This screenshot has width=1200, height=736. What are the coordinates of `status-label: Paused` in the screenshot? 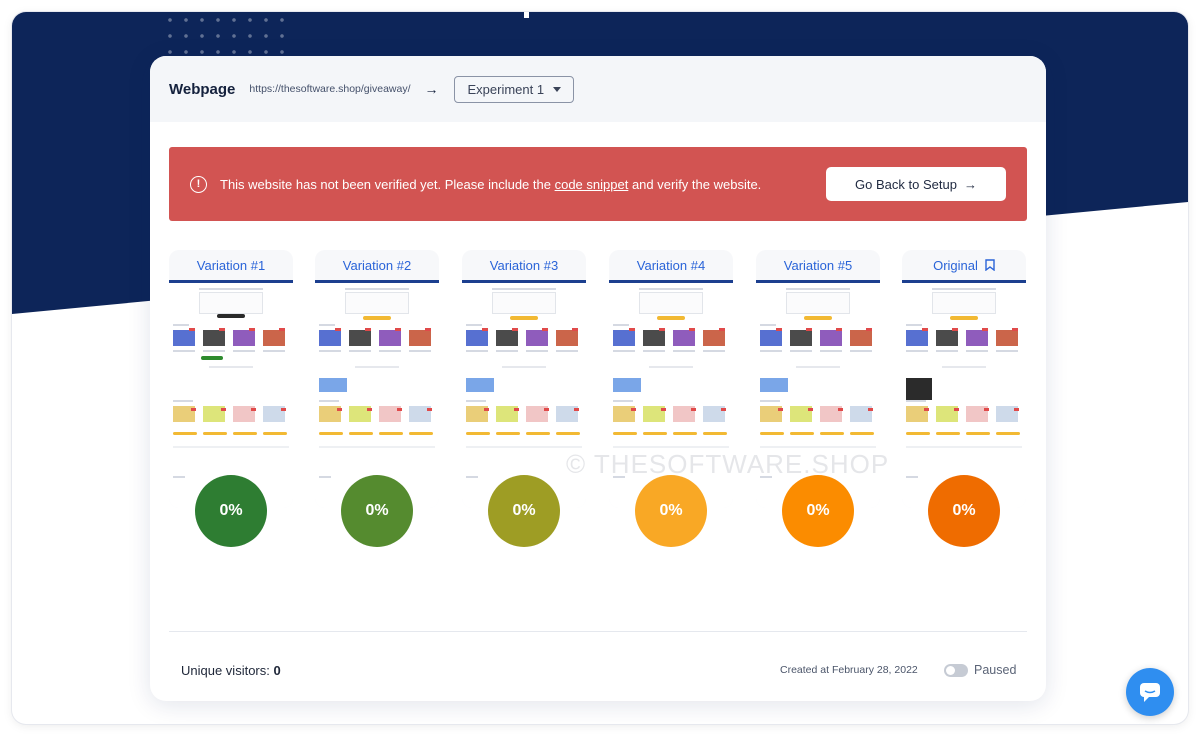 It's located at (995, 670).